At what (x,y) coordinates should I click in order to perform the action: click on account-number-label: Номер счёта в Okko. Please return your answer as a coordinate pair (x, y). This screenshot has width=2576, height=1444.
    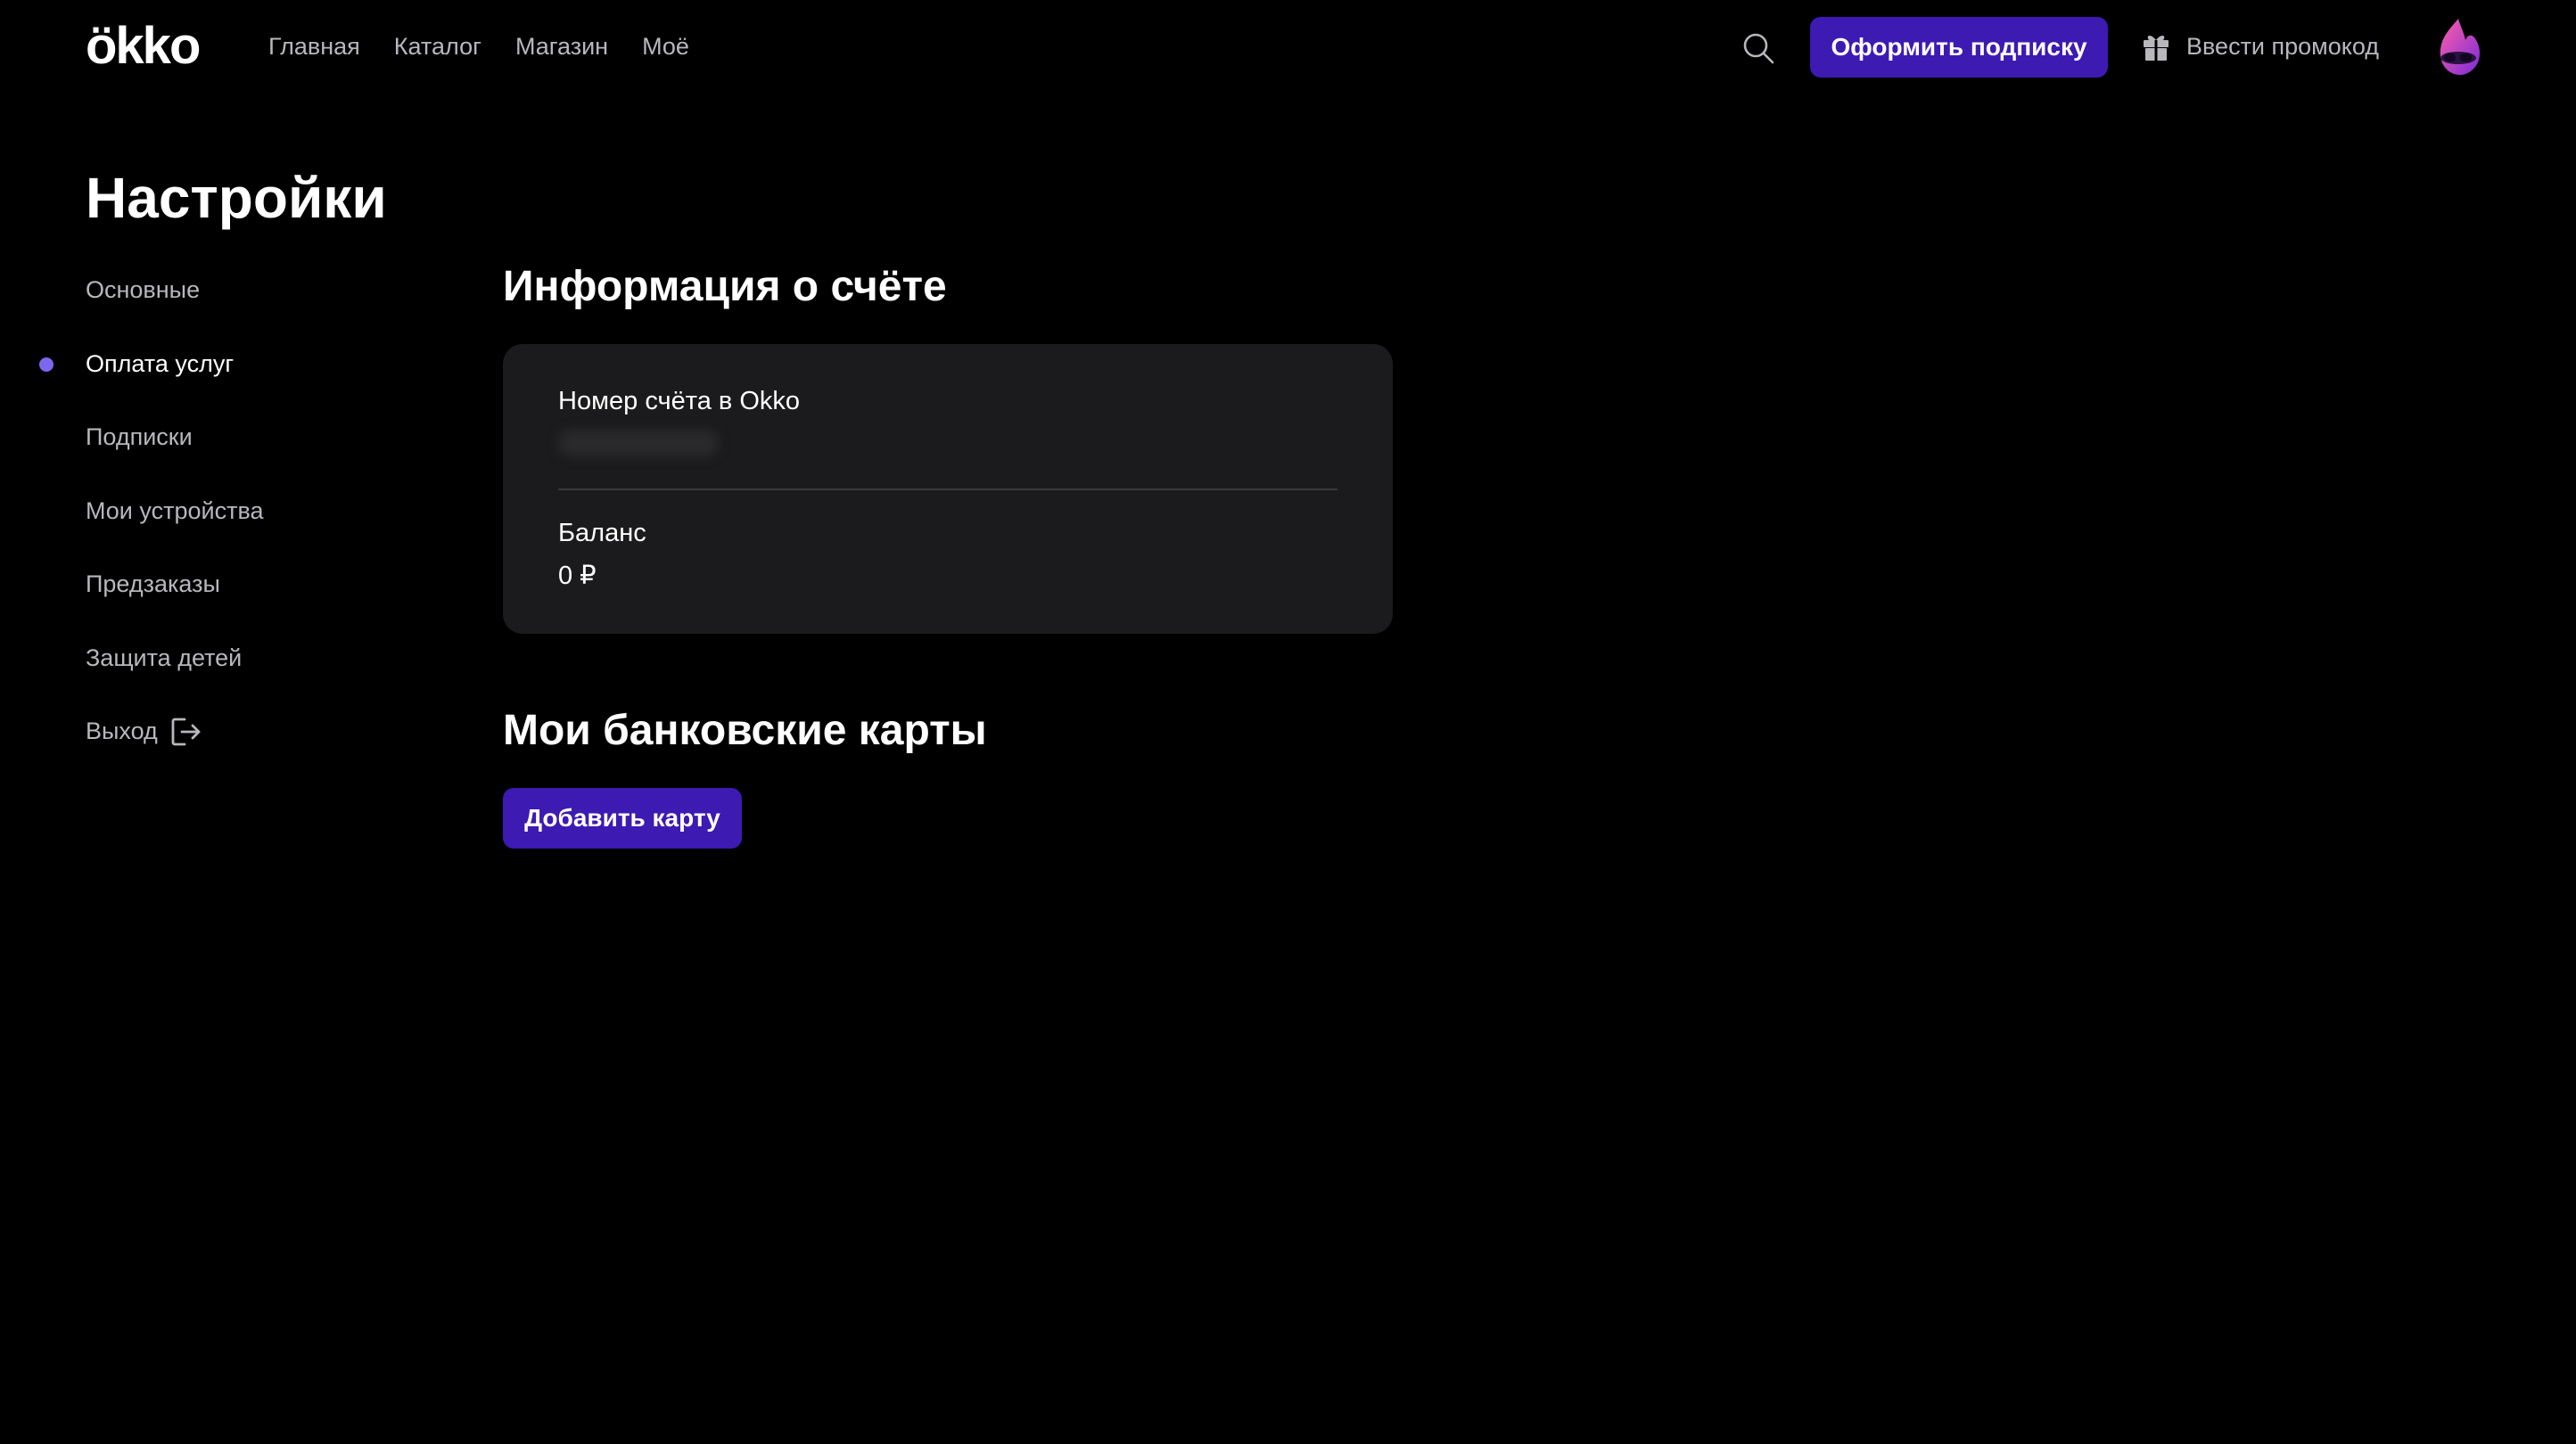
    Looking at the image, I should click on (679, 401).